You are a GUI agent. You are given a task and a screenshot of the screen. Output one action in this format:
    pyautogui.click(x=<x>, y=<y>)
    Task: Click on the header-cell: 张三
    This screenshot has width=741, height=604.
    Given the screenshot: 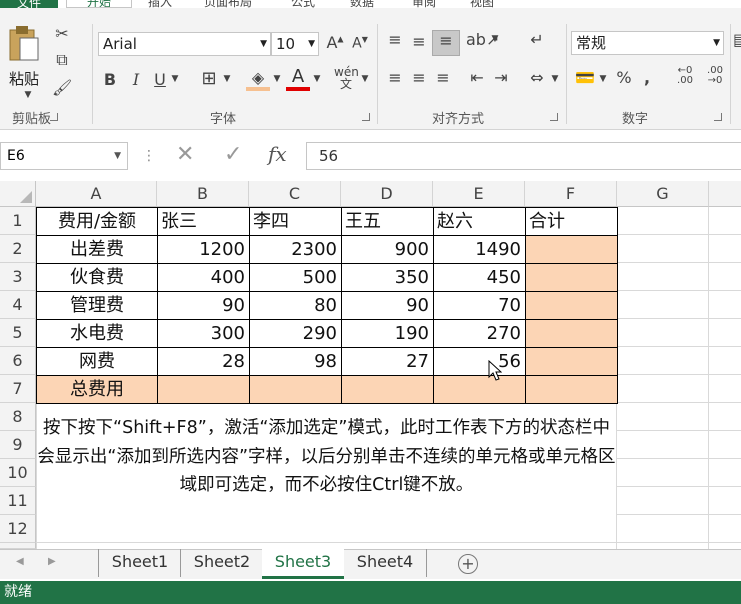 What is the action you would take?
    pyautogui.click(x=203, y=221)
    